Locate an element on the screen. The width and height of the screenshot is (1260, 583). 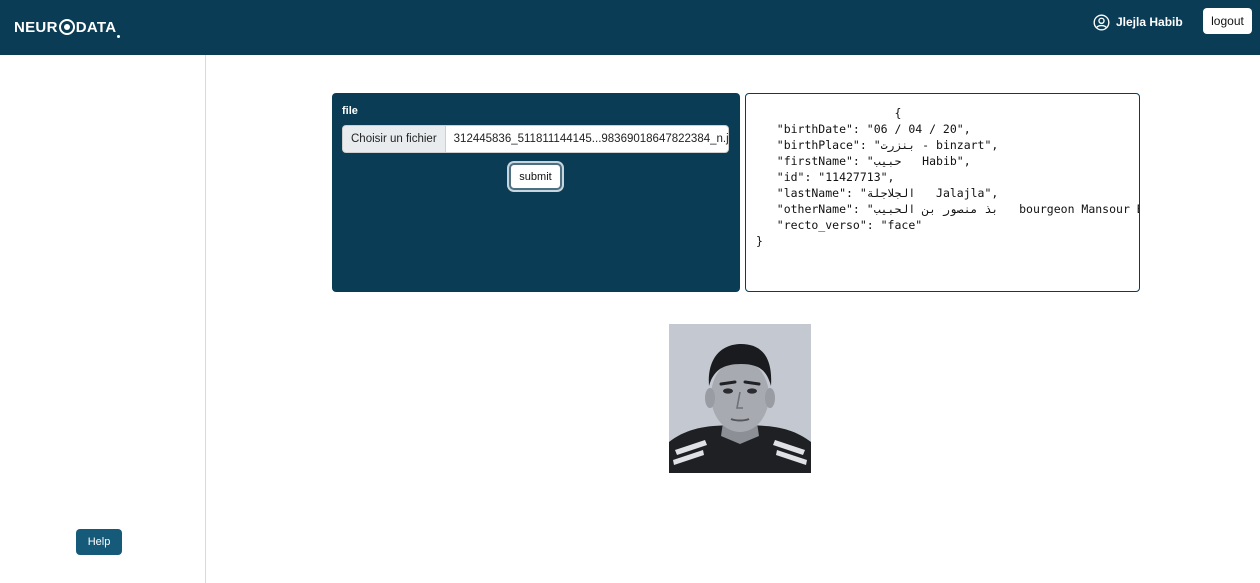
user-menu: Jlejla Habib is located at coordinates (1138, 22).